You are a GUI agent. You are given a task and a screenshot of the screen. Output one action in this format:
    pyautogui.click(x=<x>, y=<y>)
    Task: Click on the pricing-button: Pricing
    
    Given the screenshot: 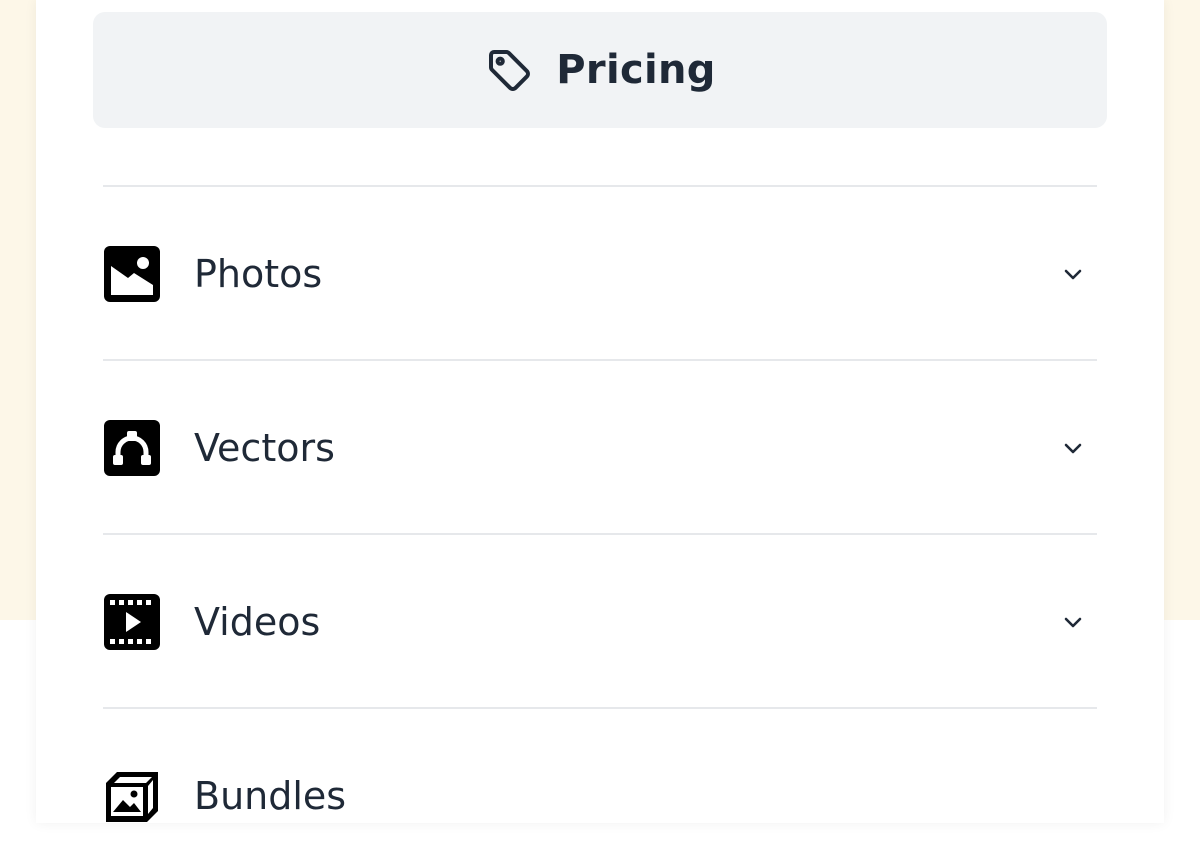 What is the action you would take?
    pyautogui.click(x=600, y=70)
    